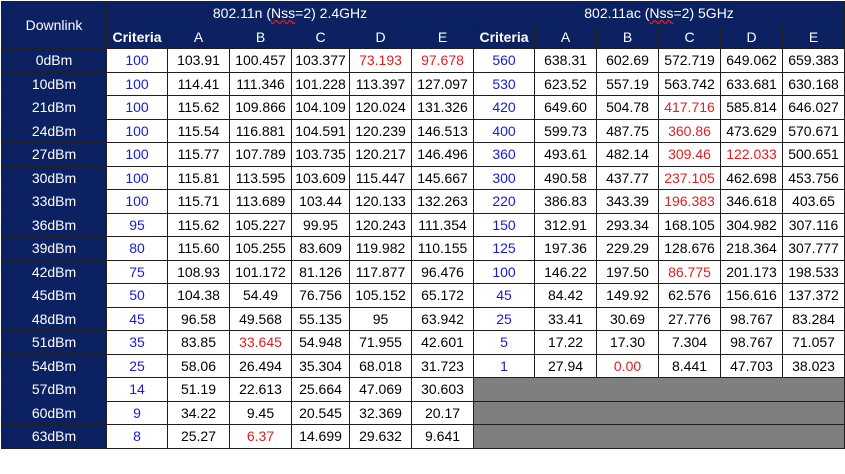 Image resolution: width=845 pixels, height=474 pixels. What do you see at coordinates (628, 83) in the screenshot?
I see `value-cell-5ghz-b: 557.19` at bounding box center [628, 83].